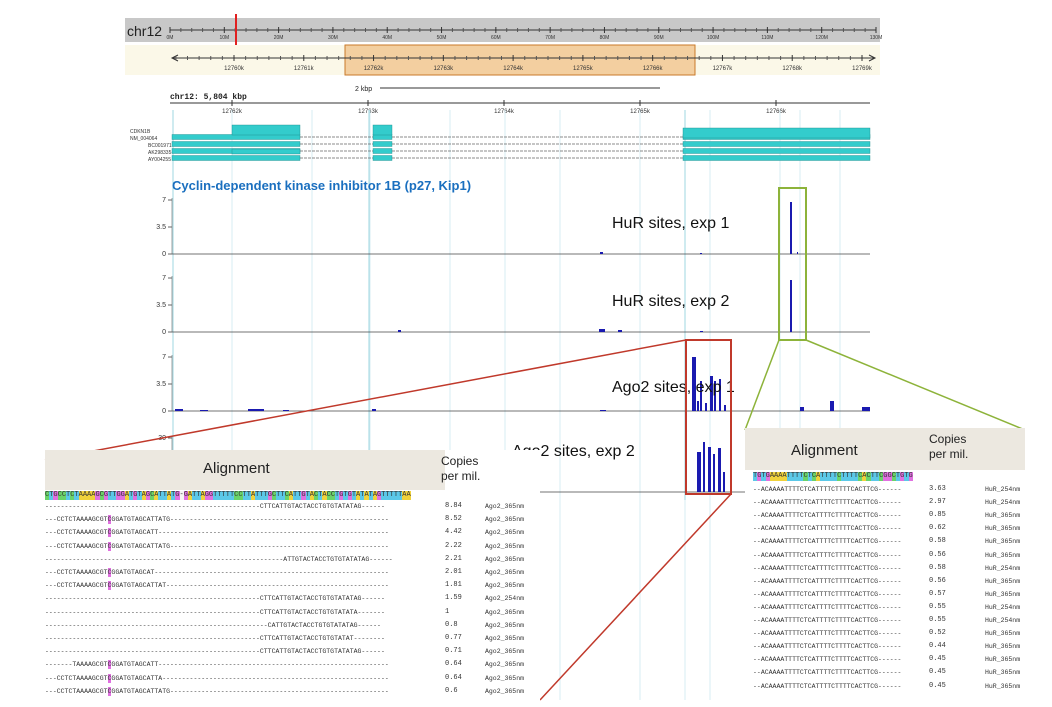 The height and width of the screenshot is (707, 1052). Describe the element at coordinates (408, 495) in the screenshot. I see `reference-base: A` at that location.